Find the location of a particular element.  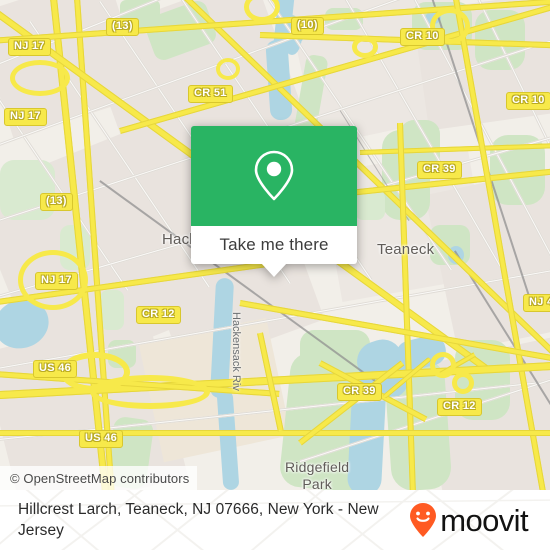

place-label-ridgefield-park: Ridgefield Park is located at coordinates (317, 474).